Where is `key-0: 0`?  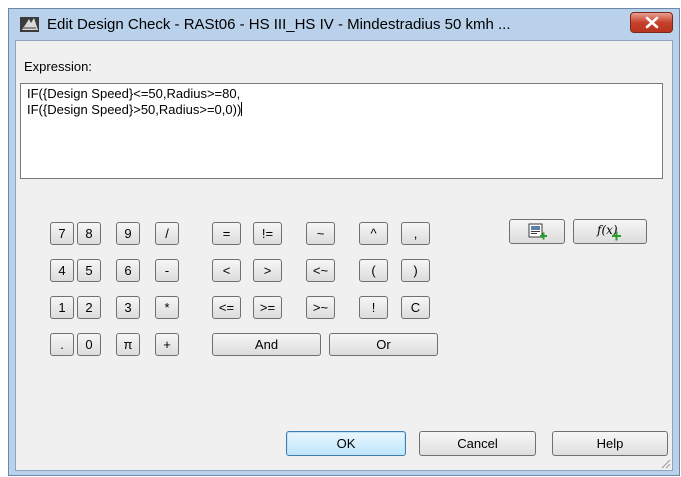 key-0: 0 is located at coordinates (89, 344).